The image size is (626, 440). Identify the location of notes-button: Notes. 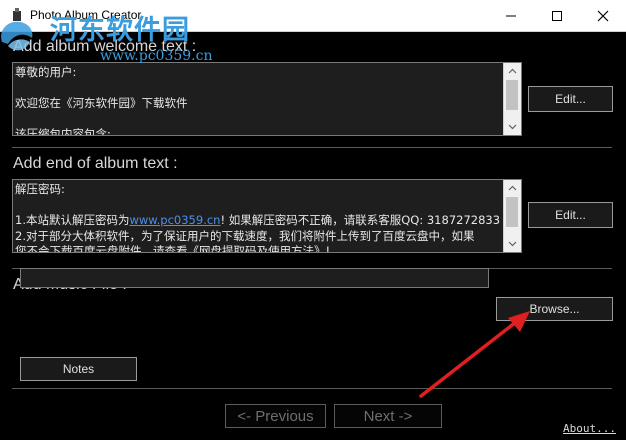
(78, 369).